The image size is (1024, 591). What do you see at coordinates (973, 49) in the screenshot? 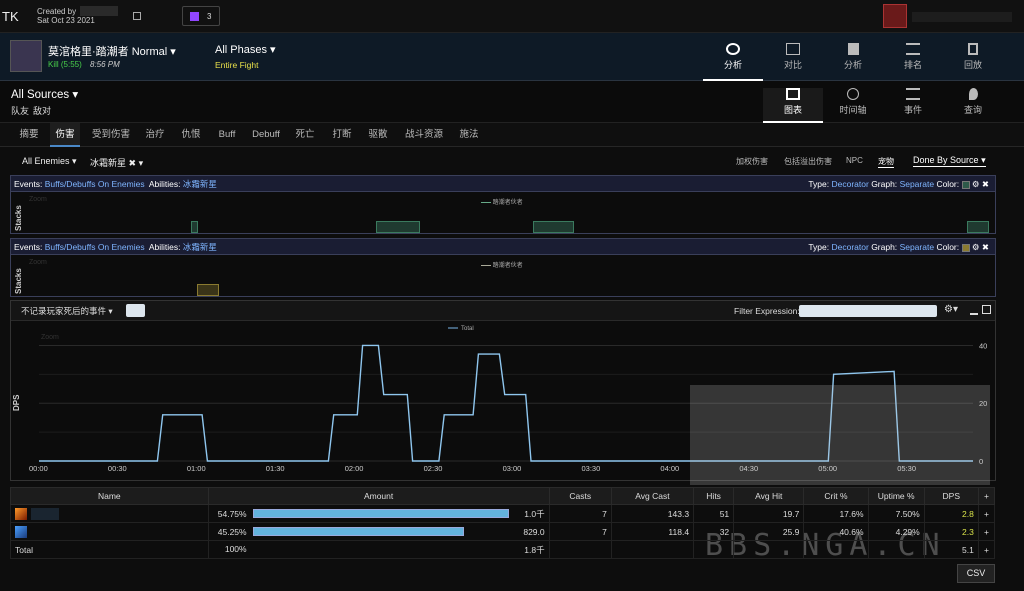
I see `film-icon` at bounding box center [973, 49].